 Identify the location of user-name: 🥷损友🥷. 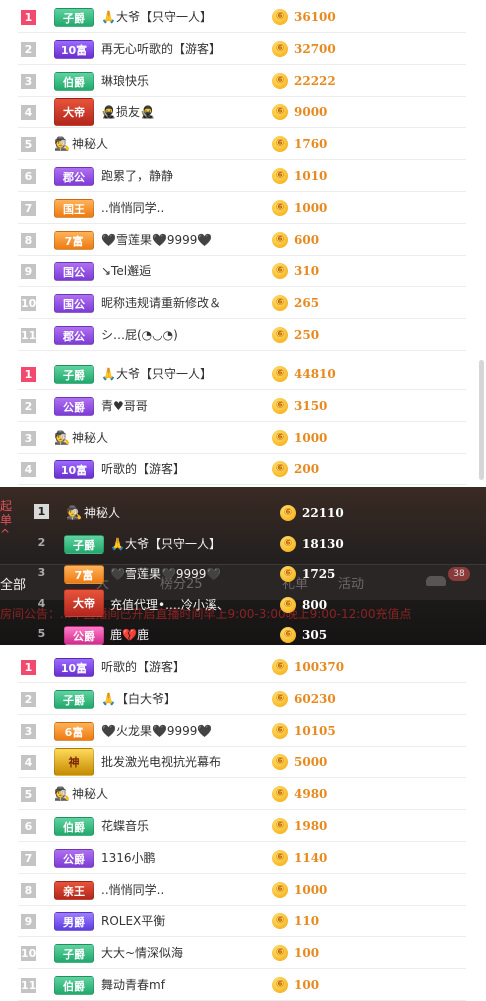
(128, 112).